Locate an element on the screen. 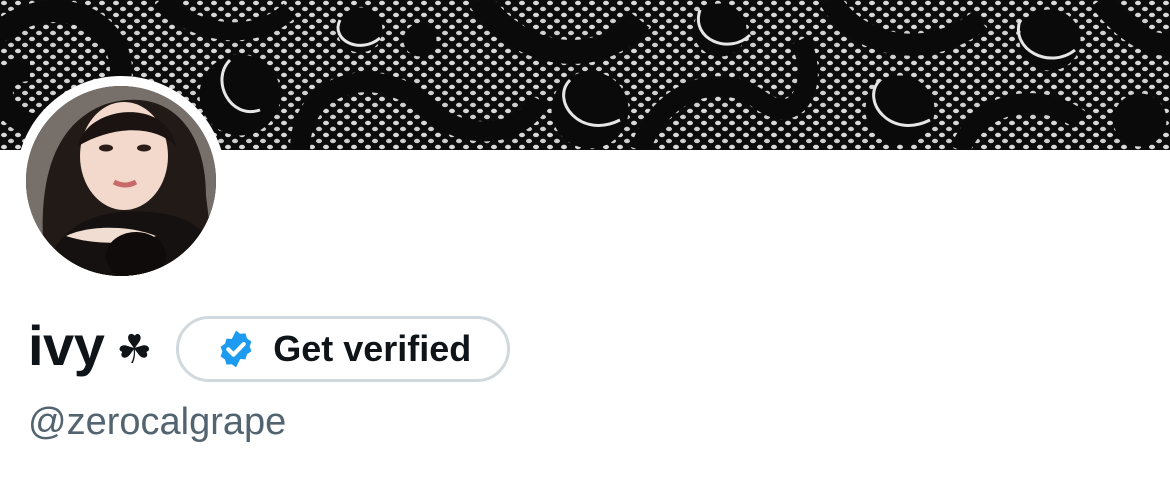  get-verified-button: Get verified is located at coordinates (343, 349).